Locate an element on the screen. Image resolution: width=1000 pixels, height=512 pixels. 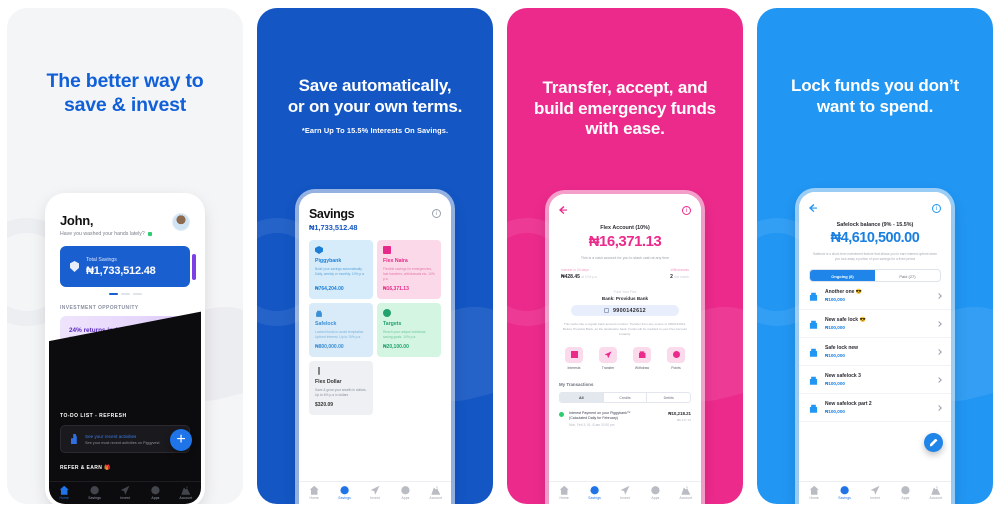
action-transfer: Transfer is located at coordinates (608, 358).